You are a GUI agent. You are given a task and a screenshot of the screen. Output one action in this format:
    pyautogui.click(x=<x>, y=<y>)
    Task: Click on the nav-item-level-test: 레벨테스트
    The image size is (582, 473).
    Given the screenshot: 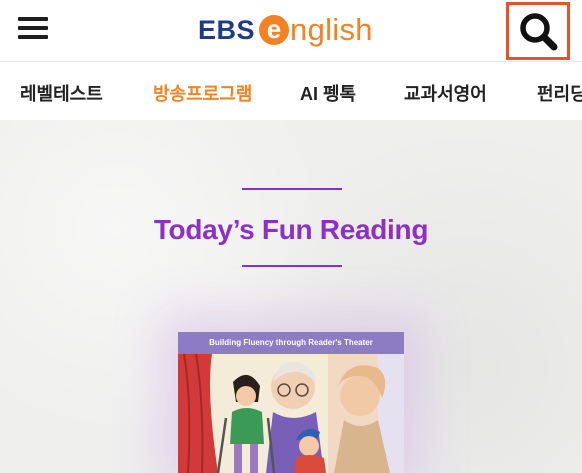 What is the action you would take?
    pyautogui.click(x=61, y=93)
    